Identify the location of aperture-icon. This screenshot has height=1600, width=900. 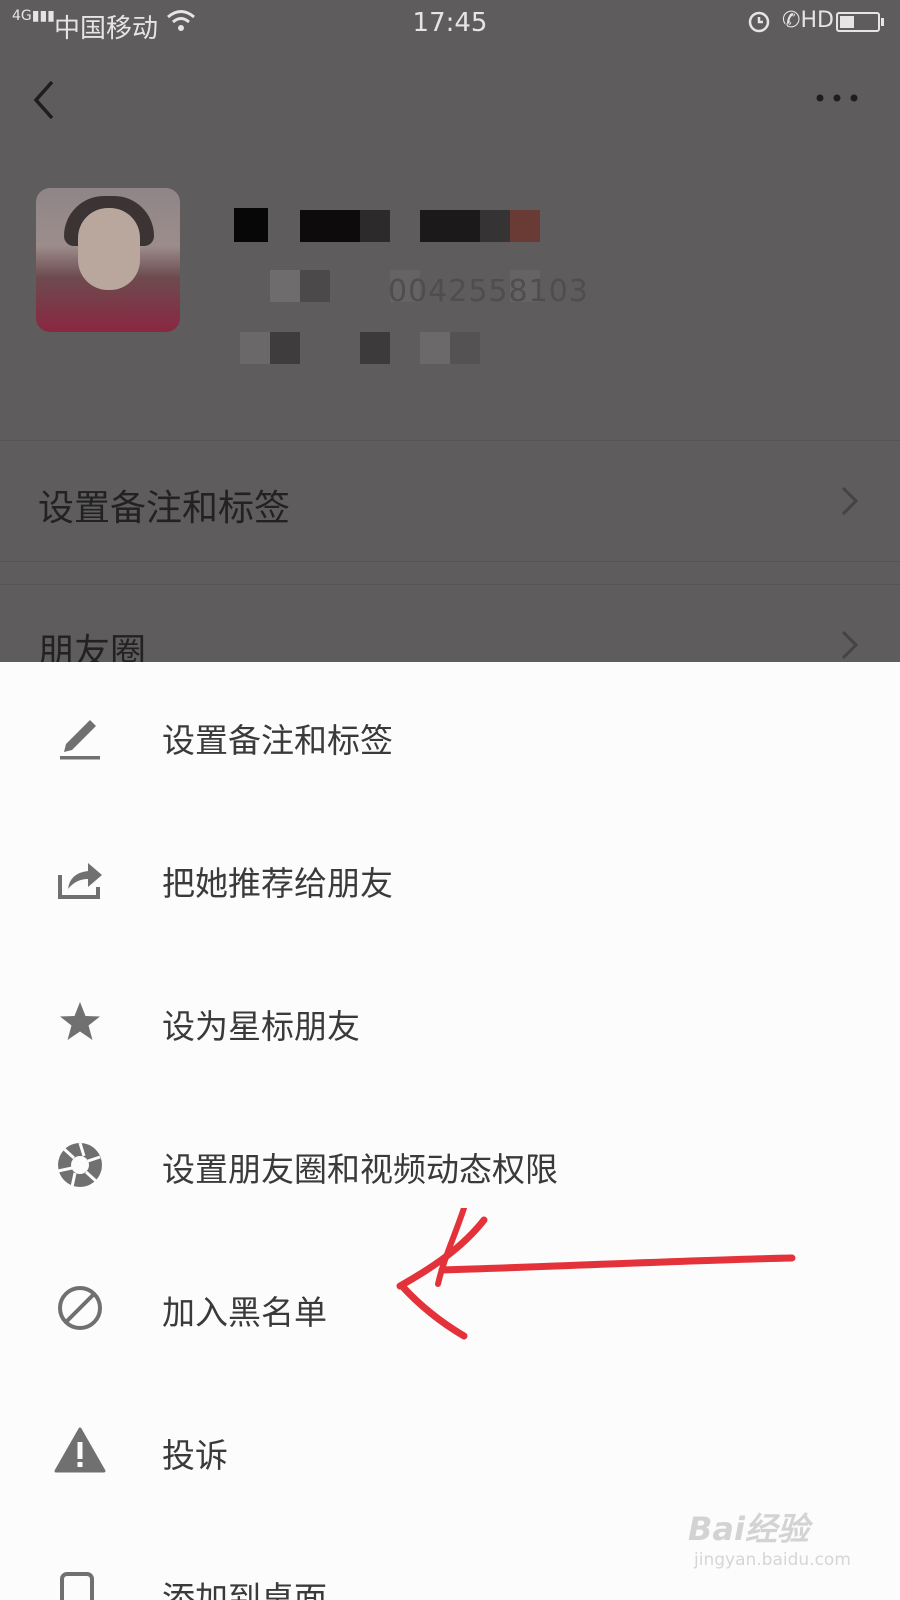
(80, 1165).